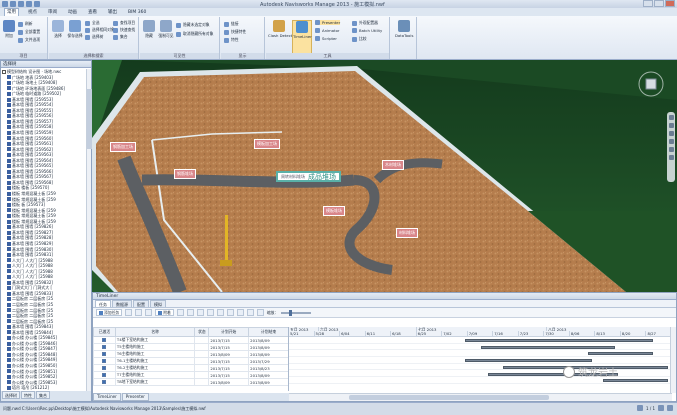 Image resolution: width=677 pixels, height=415 pixels. What do you see at coordinates (112, 12) in the screenshot?
I see `tab-output: 输出` at bounding box center [112, 12].